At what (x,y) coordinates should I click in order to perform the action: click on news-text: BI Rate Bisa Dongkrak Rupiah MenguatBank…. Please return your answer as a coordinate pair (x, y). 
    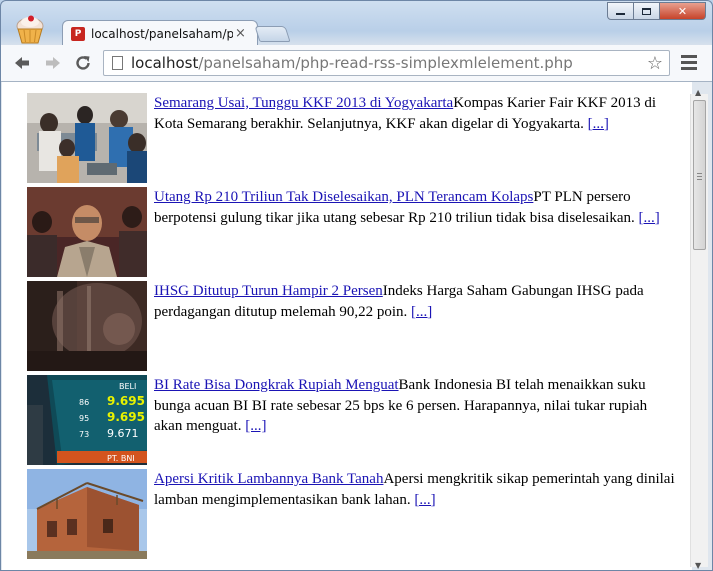
    Looking at the image, I should click on (415, 406).